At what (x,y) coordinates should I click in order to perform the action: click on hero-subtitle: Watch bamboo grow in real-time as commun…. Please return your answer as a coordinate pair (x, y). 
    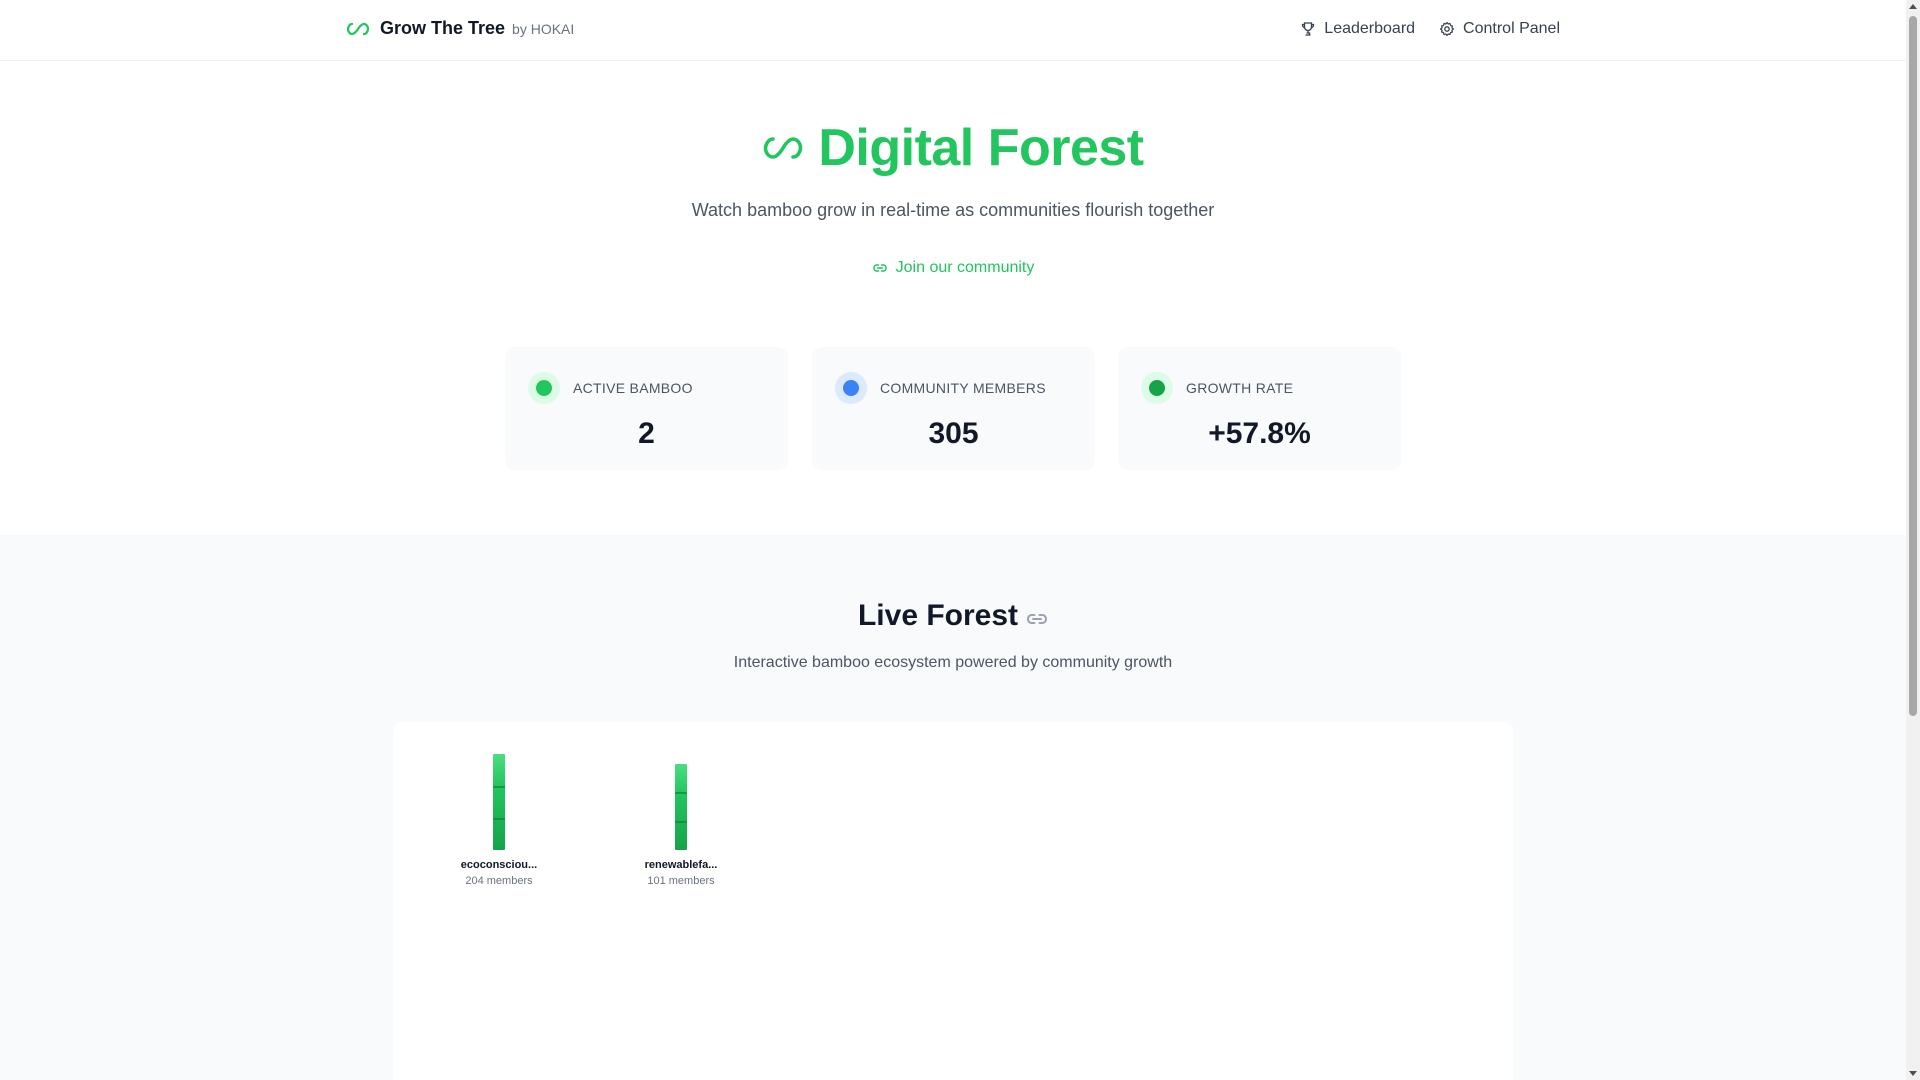
    Looking at the image, I should click on (953, 210).